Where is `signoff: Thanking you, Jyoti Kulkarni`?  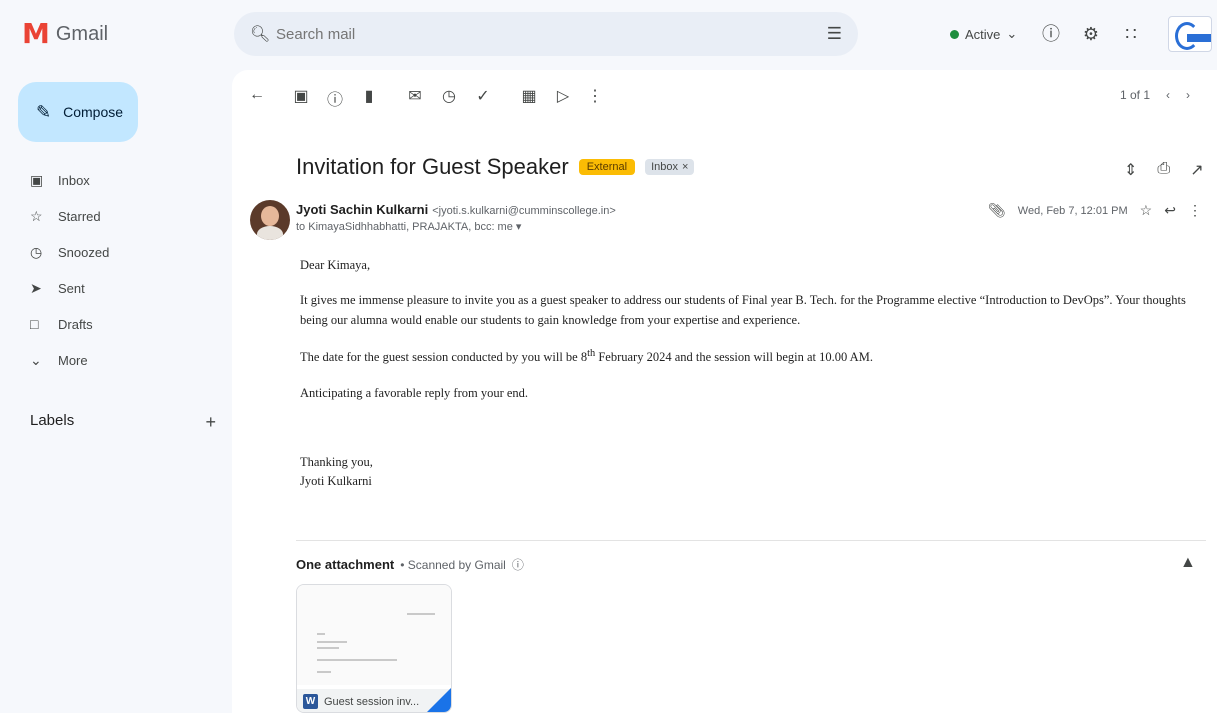
signoff: Thanking you, Jyoti Kulkarni is located at coordinates (755, 472).